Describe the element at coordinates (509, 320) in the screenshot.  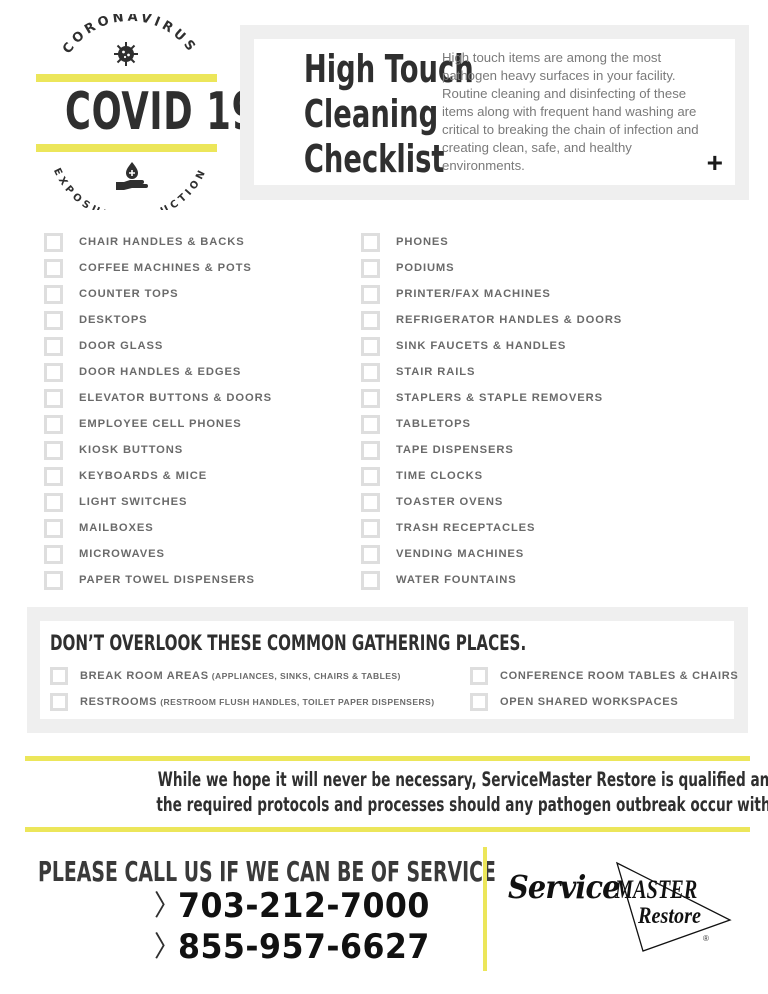
I see `checklist-item-label: REFRIGERATOR HANDLES & DOORS` at that location.